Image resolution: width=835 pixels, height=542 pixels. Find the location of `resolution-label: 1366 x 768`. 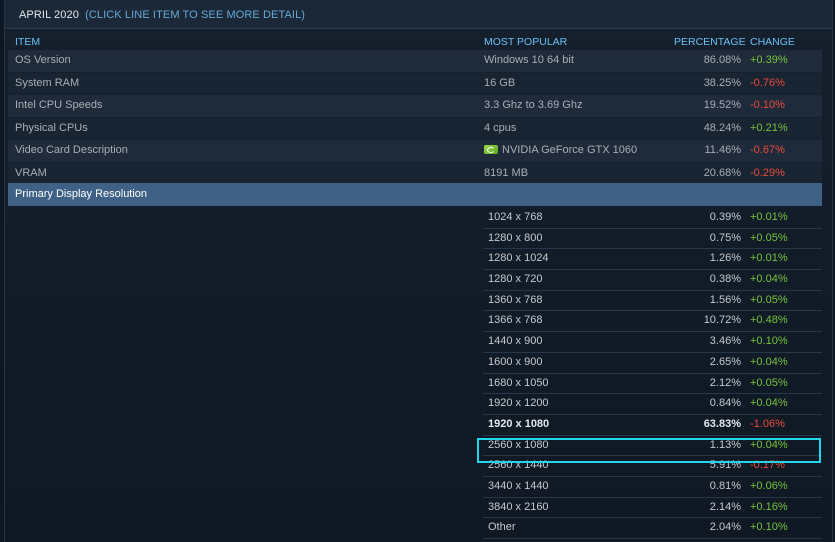

resolution-label: 1366 x 768 is located at coordinates (515, 320).